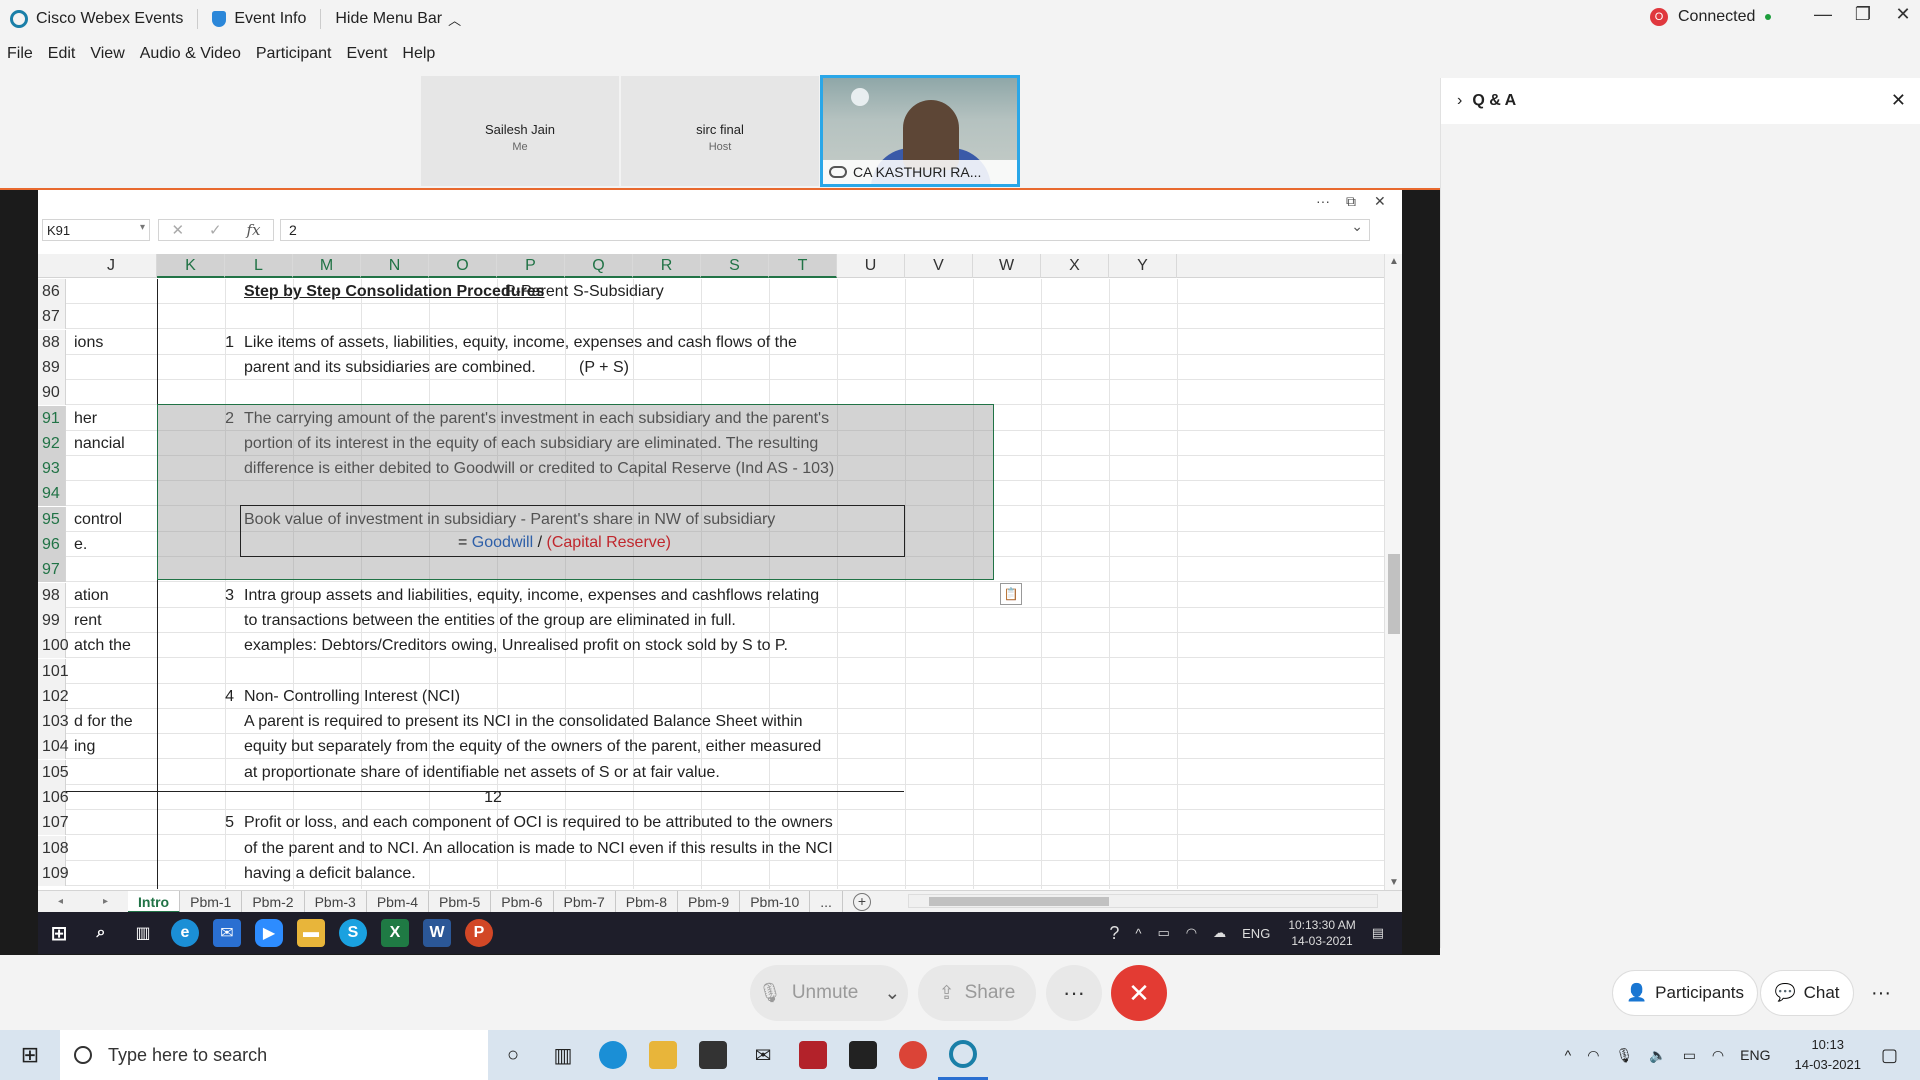  What do you see at coordinates (460, 901) in the screenshot?
I see `sheet-tab: Pbm-5` at bounding box center [460, 901].